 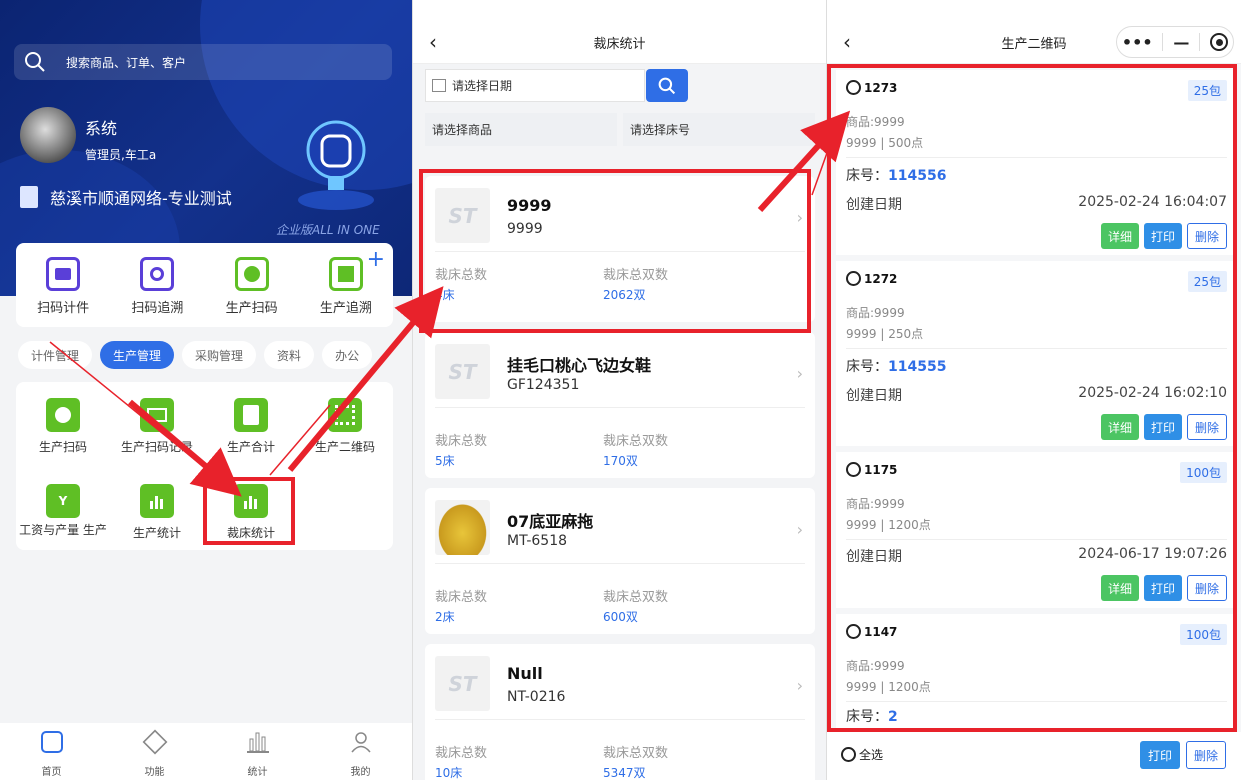 What do you see at coordinates (101, 128) in the screenshot?
I see `user-name: 系统` at bounding box center [101, 128].